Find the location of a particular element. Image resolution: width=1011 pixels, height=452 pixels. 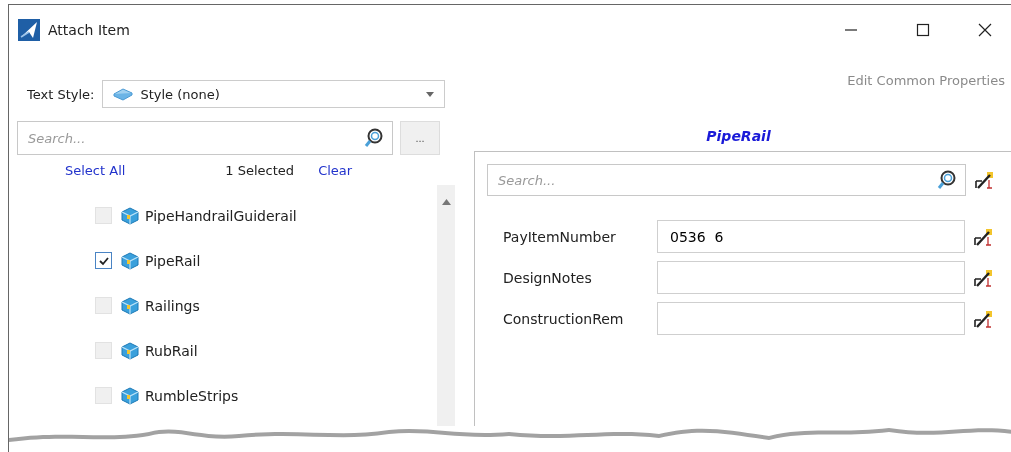

maximize-icon is located at coordinates (923, 30).